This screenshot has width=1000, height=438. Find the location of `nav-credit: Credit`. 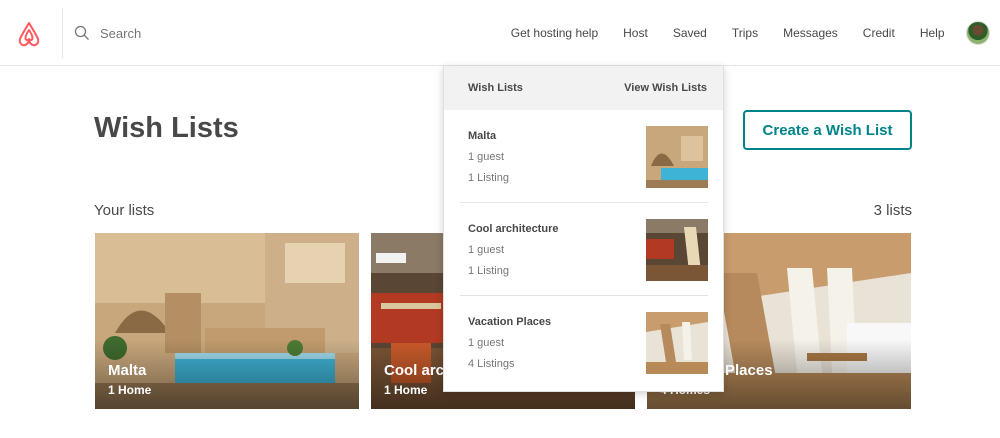

nav-credit: Credit is located at coordinates (878, 33).